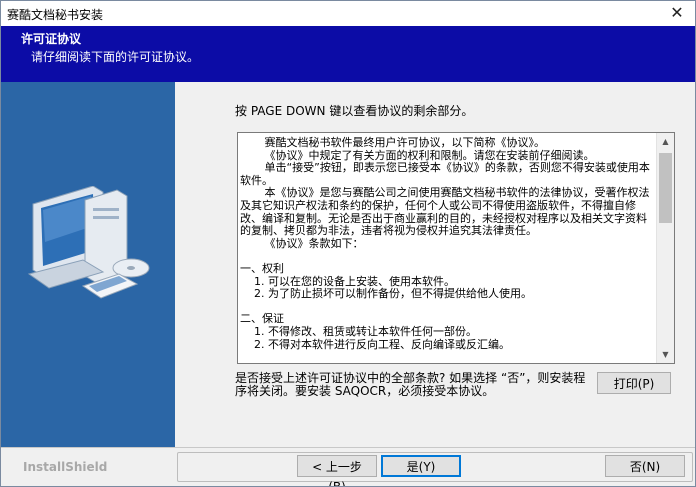 This screenshot has height=487, width=696. I want to click on print-button: 打印(P), so click(634, 383).